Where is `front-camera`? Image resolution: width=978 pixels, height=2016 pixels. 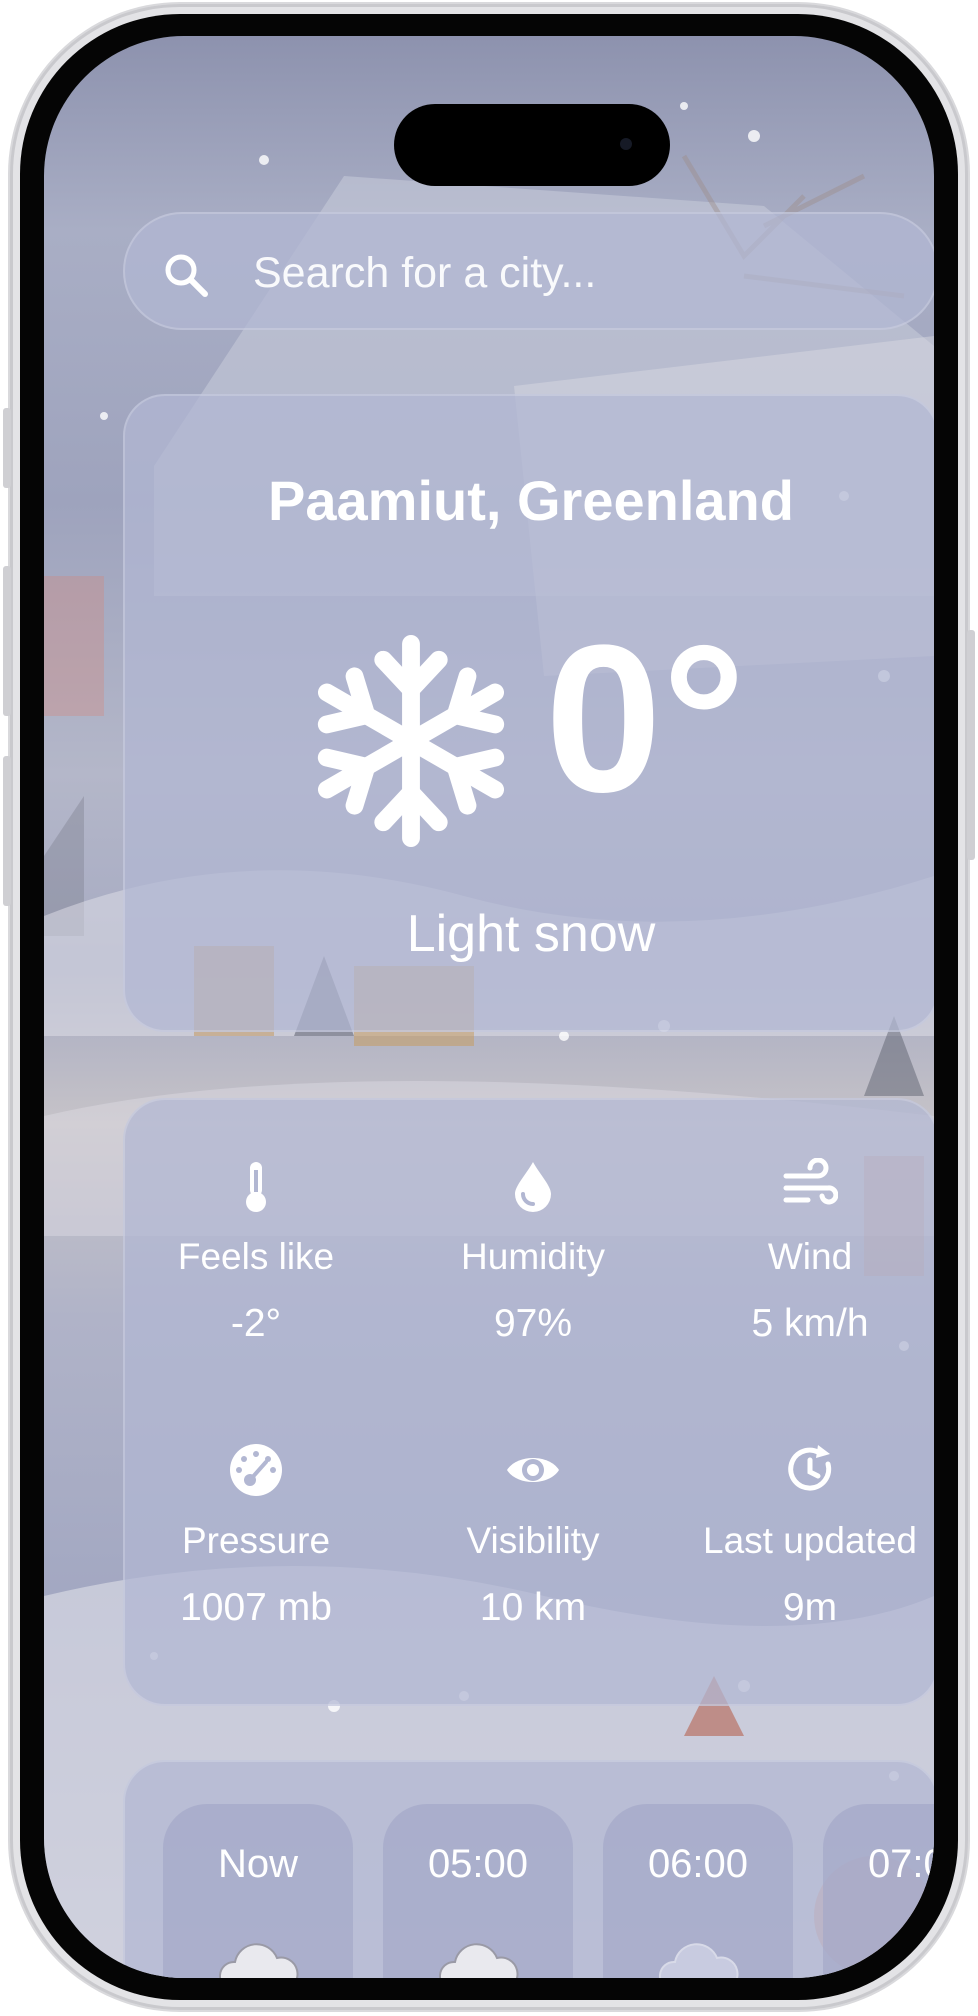
front-camera is located at coordinates (626, 144).